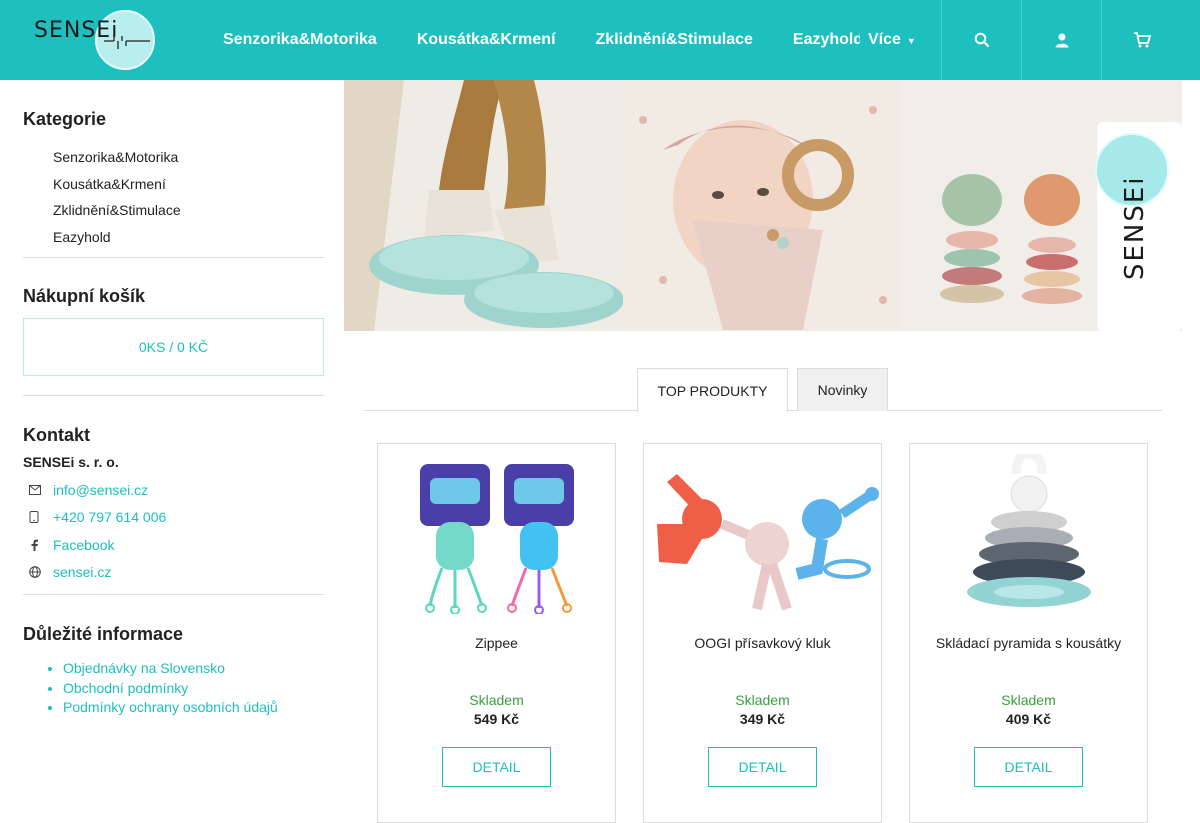 The image size is (1200, 823). I want to click on oogi-toy-image, so click(767, 542).